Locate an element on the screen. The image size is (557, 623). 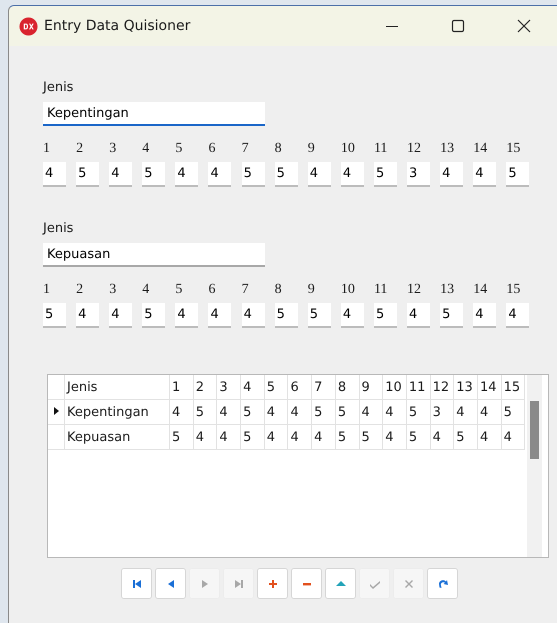
column-header: 10 is located at coordinates (394, 387).